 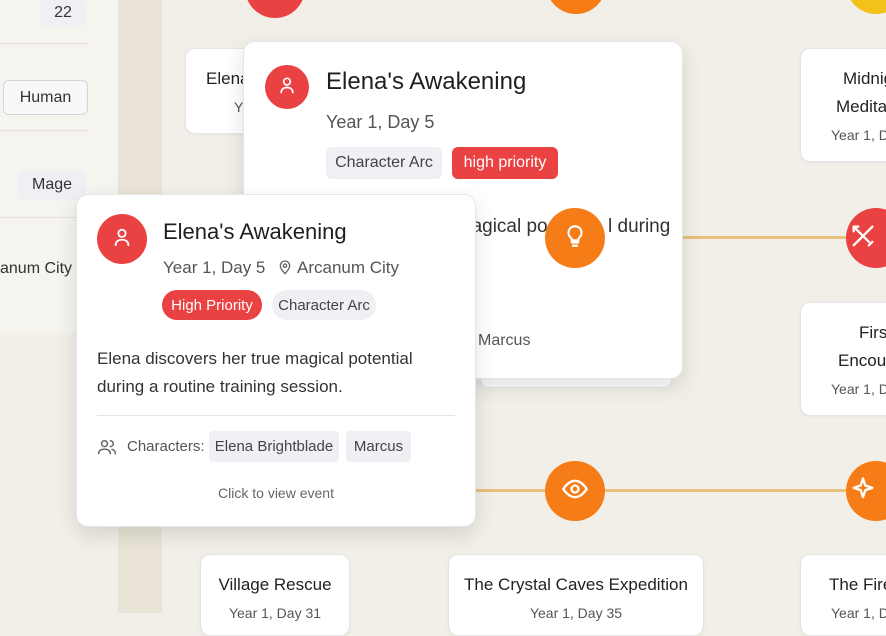 I want to click on event-card: Firs Encour Year 1, D, so click(x=843, y=359).